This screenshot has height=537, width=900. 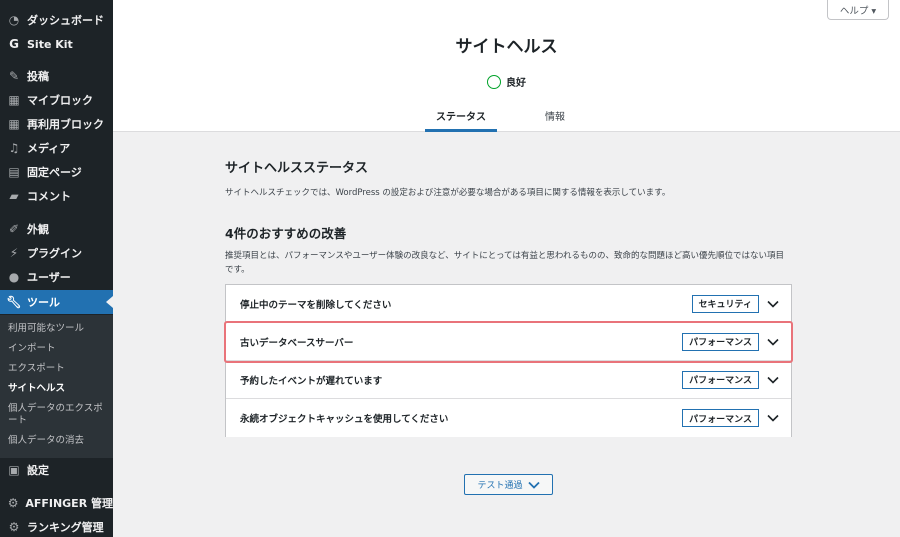 I want to click on plugin-icon: ⚡, so click(x=14, y=253).